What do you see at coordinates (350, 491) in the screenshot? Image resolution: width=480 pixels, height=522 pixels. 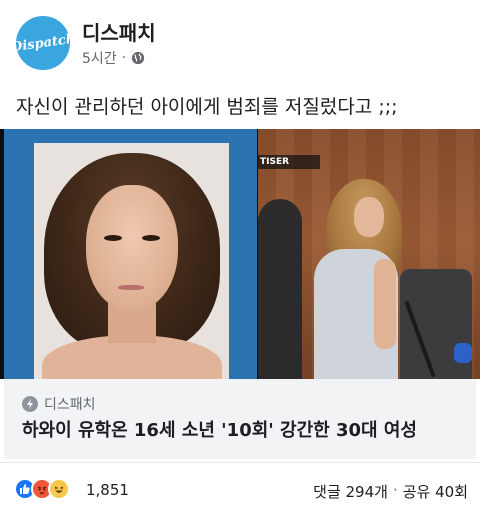 I see `comment-count: 댓글 294개` at bounding box center [350, 491].